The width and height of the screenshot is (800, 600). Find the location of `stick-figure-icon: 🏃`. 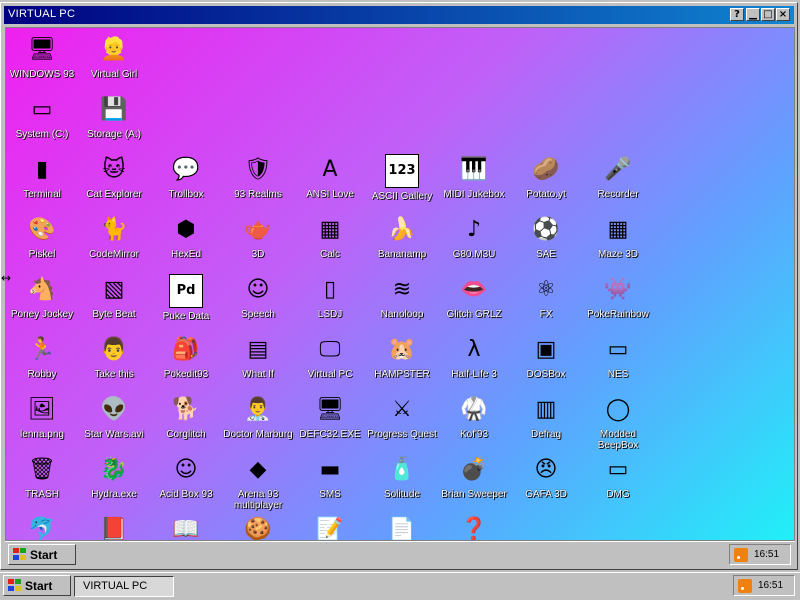

stick-figure-icon: 🏃 is located at coordinates (42, 349).